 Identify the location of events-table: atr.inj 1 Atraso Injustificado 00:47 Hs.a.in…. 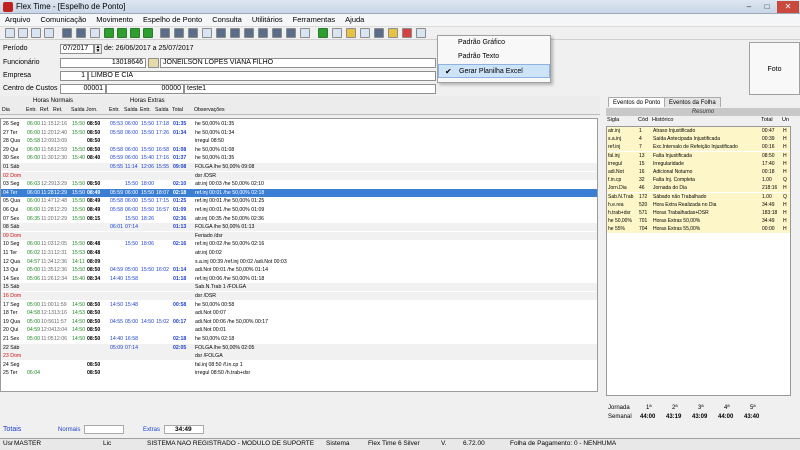
(698, 261).